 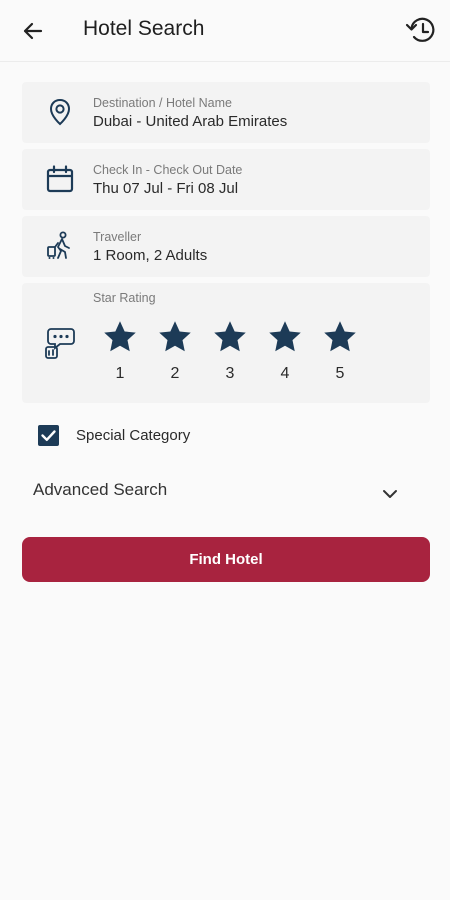 I want to click on star-option-1: 1, so click(x=120, y=351).